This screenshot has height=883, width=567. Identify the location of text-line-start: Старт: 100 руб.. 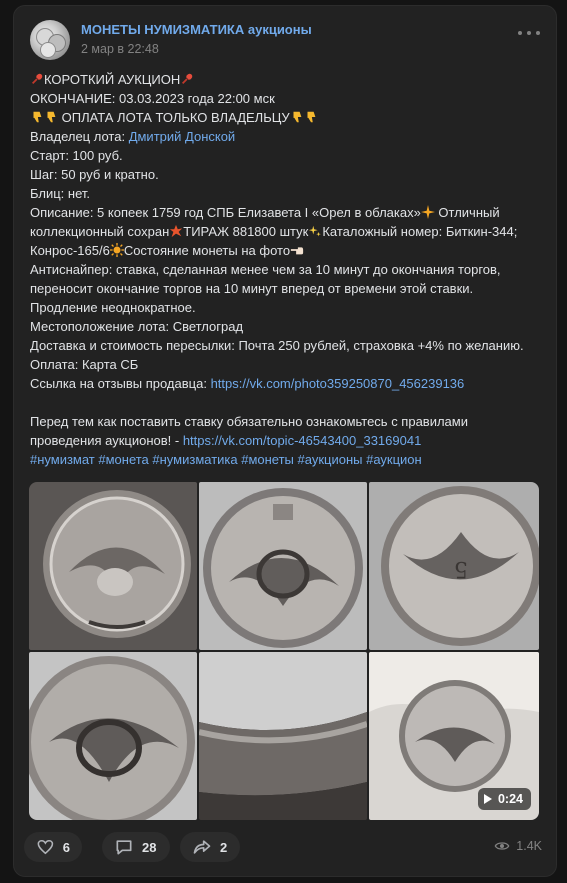
(76, 155).